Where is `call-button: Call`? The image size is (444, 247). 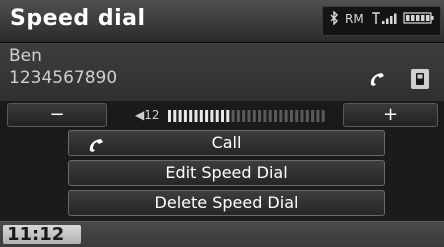 call-button: Call is located at coordinates (226, 143).